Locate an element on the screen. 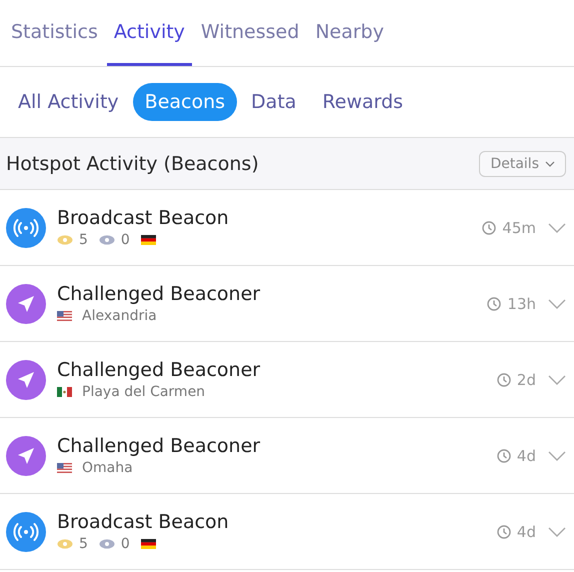 The image size is (574, 572). time-ago: 13h is located at coordinates (521, 303).